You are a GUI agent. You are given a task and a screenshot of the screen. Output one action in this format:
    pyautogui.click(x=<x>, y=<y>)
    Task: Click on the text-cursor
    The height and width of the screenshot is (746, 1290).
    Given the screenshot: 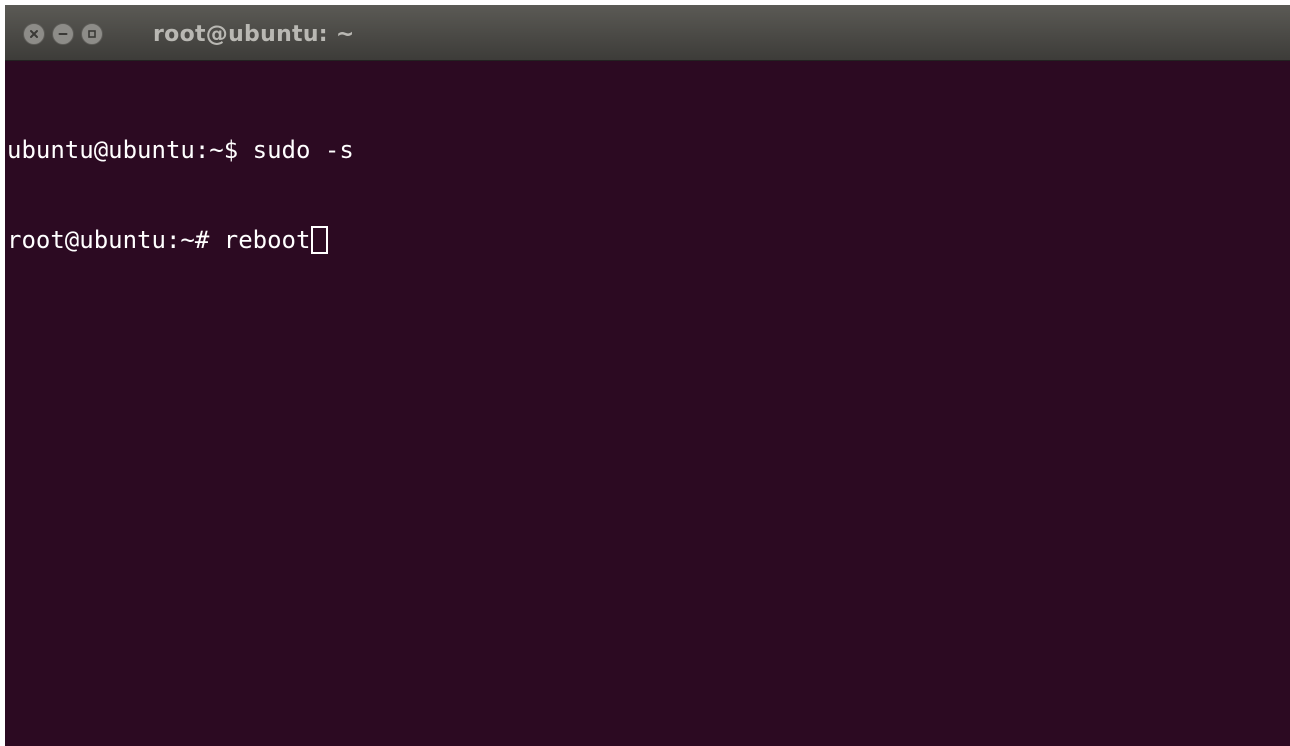 What is the action you would take?
    pyautogui.click(x=320, y=240)
    